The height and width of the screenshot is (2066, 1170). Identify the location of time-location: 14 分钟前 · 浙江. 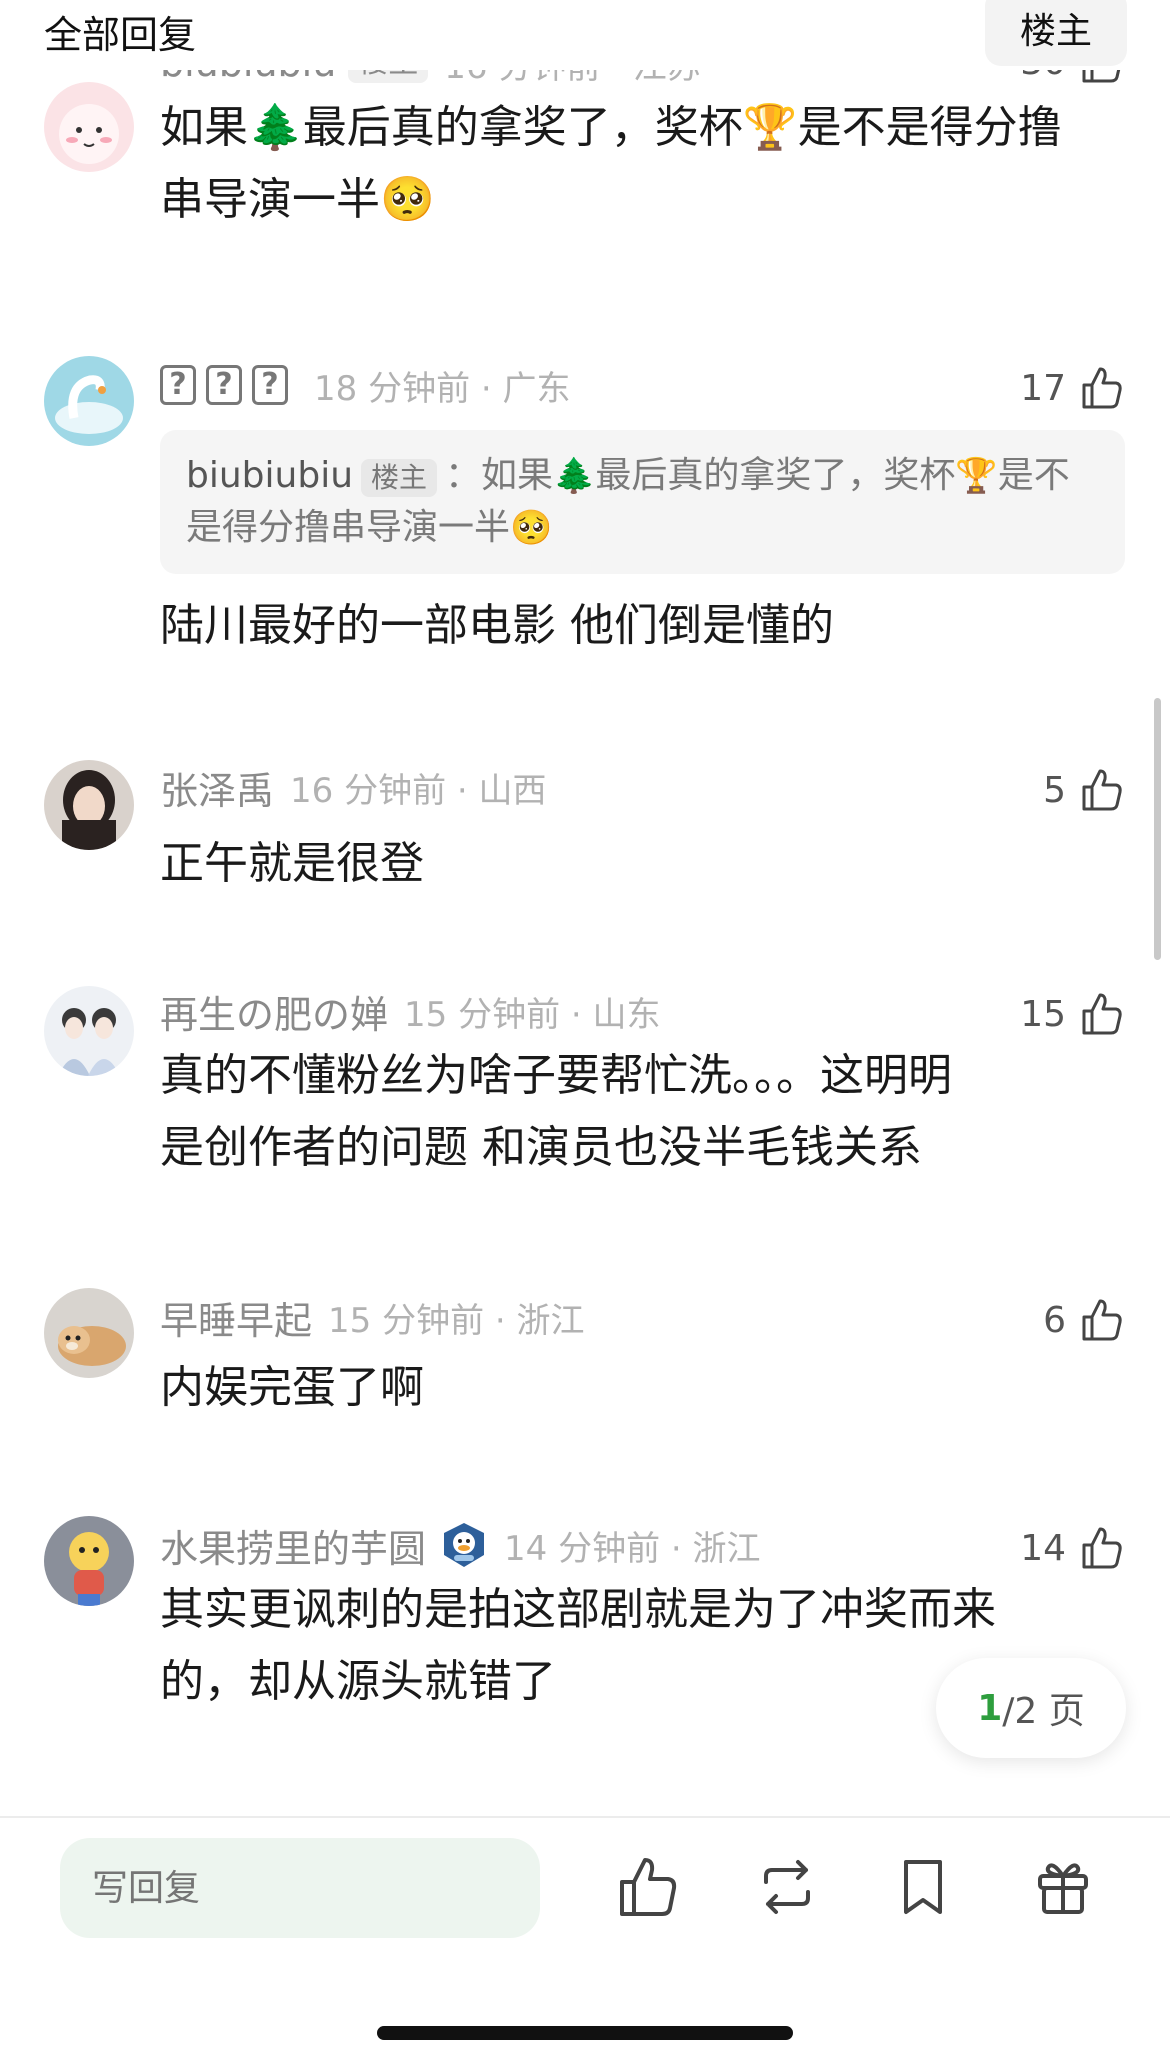
(632, 1548).